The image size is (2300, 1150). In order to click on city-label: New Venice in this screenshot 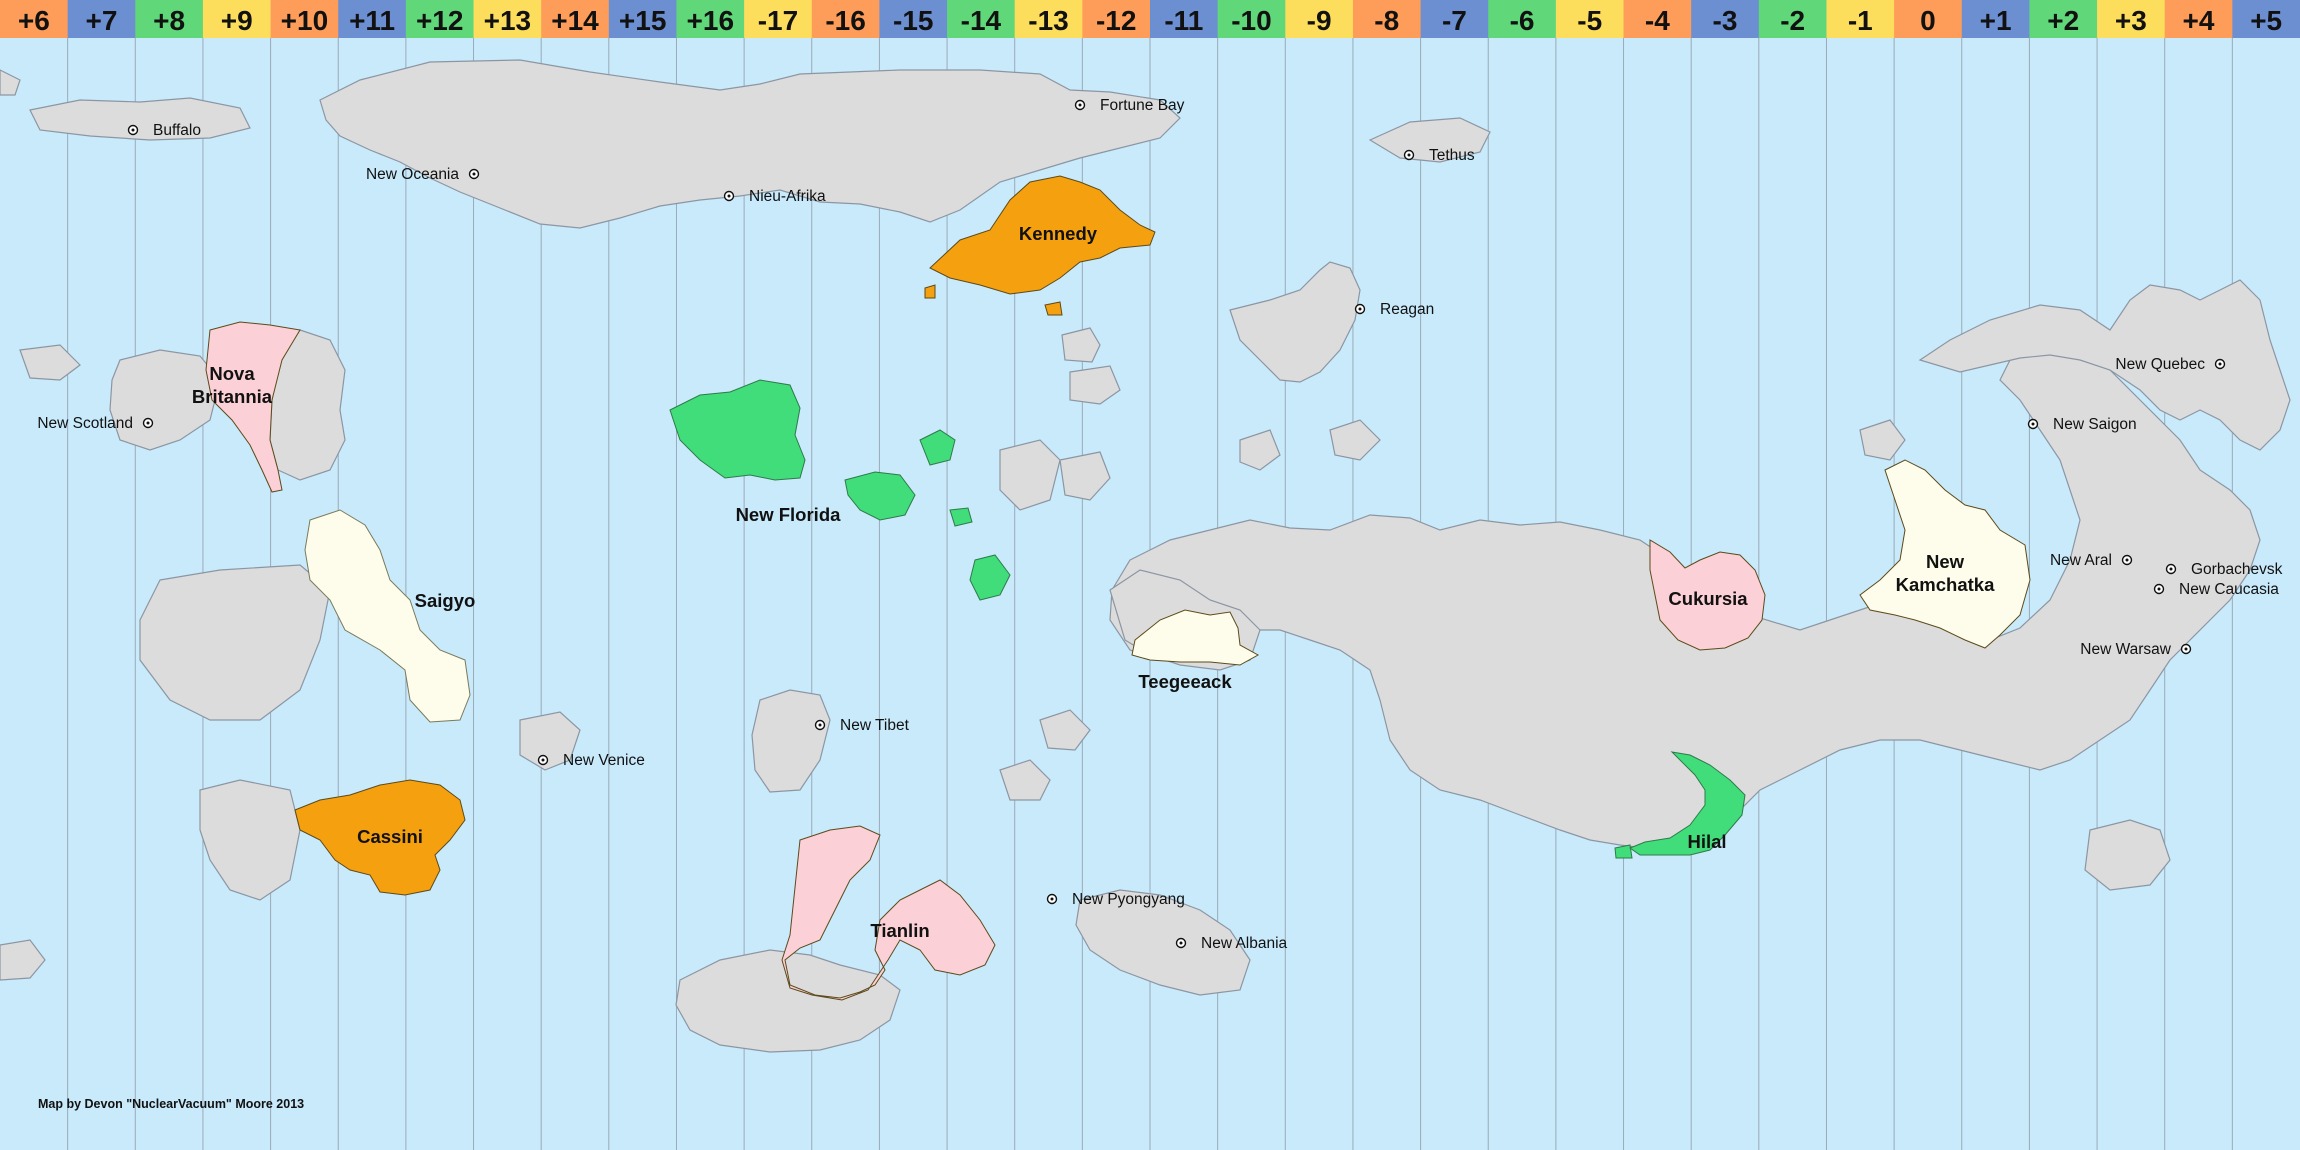, I will do `click(604, 760)`.